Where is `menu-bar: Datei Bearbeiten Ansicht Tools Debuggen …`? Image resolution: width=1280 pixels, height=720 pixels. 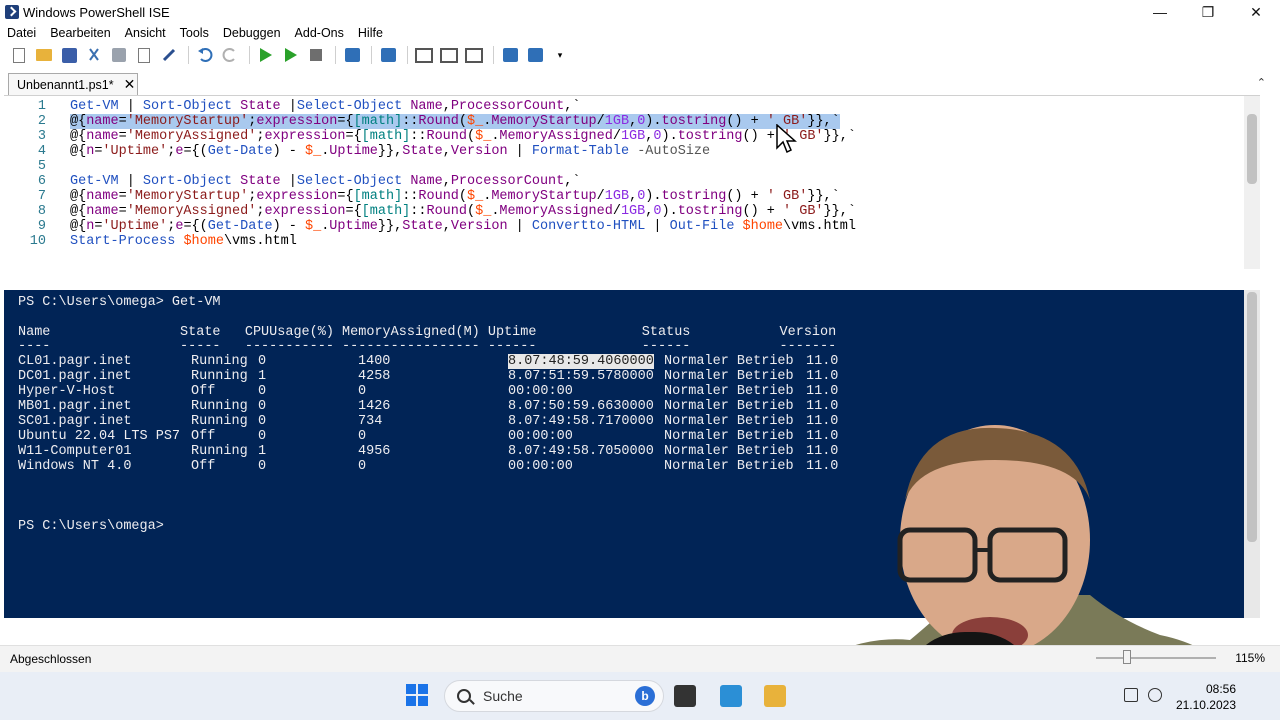
menu-bar: Datei Bearbeiten Ansicht Tools Debuggen … is located at coordinates (640, 33).